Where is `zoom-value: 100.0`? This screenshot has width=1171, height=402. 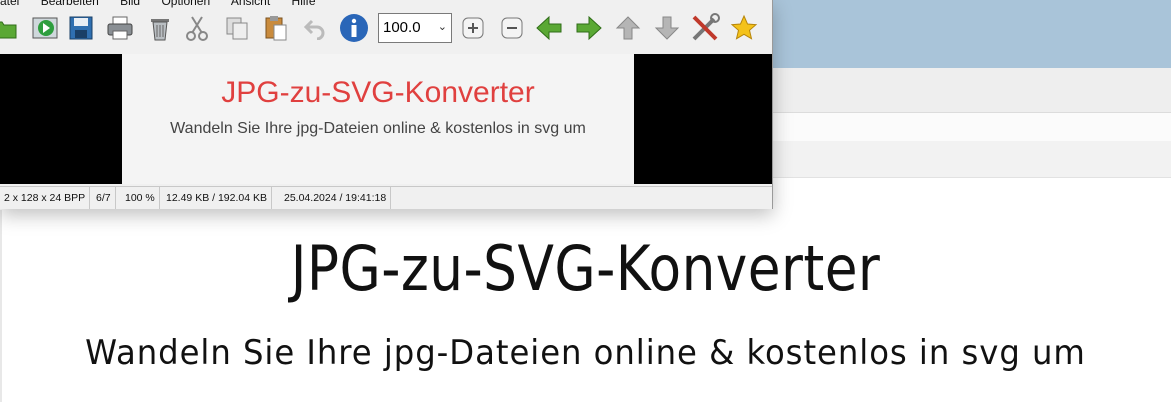
zoom-value: 100.0 is located at coordinates (402, 27).